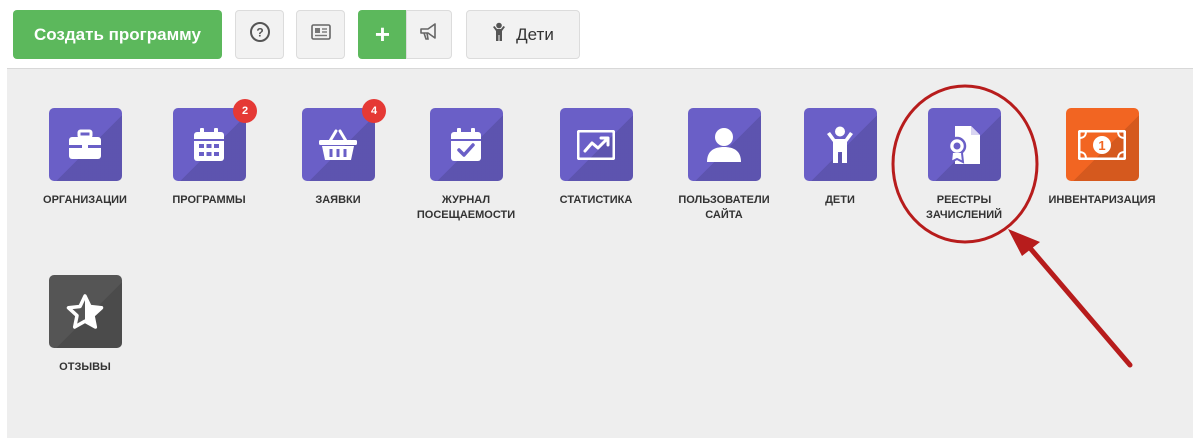 This screenshot has width=1193, height=438. What do you see at coordinates (466, 144) in the screenshot?
I see `calendar-check-icon` at bounding box center [466, 144].